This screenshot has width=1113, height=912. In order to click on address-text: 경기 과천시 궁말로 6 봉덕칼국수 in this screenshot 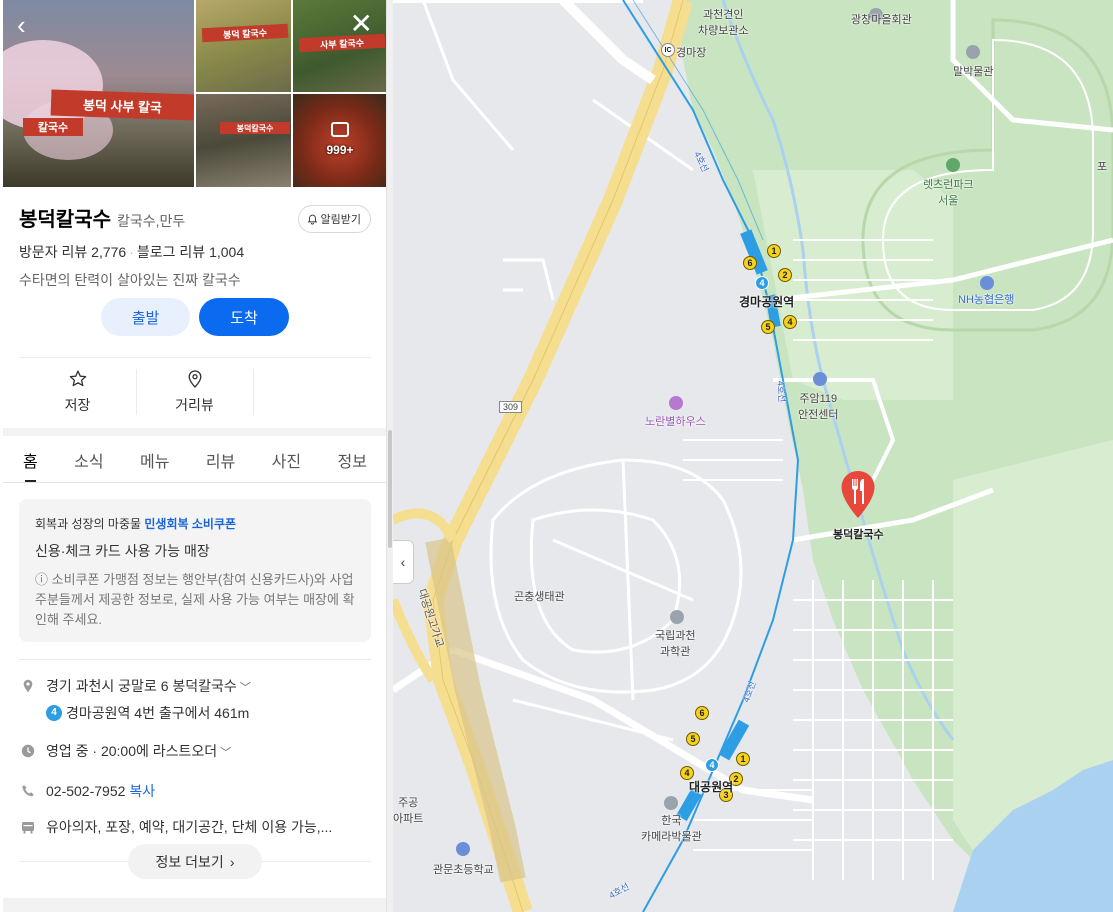, I will do `click(141, 686)`.